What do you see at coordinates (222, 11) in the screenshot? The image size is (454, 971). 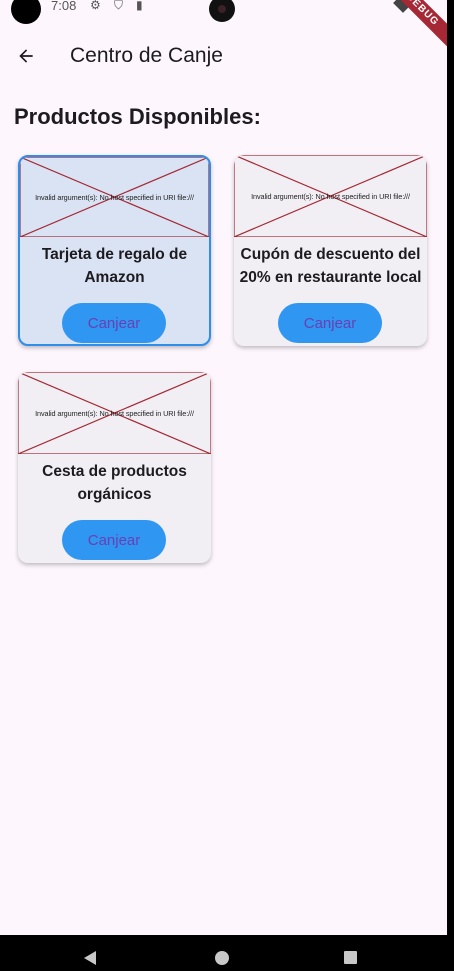 I see `center-camera-icon` at bounding box center [222, 11].